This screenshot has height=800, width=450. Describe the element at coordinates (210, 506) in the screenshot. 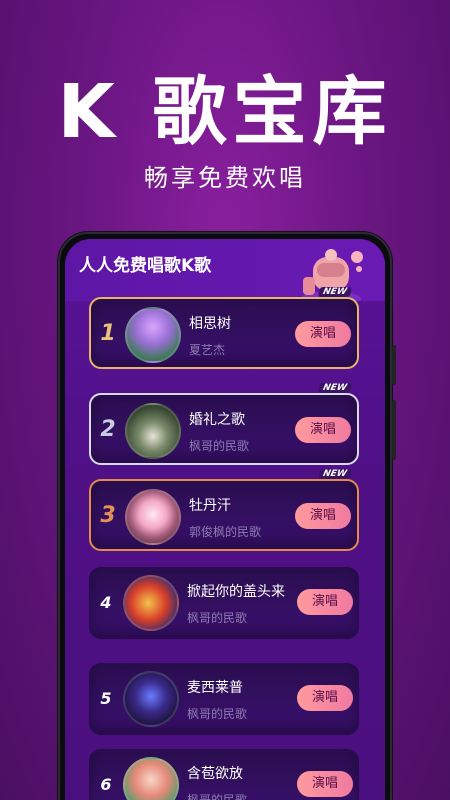

I see `song-title: 牡丹汗` at that location.